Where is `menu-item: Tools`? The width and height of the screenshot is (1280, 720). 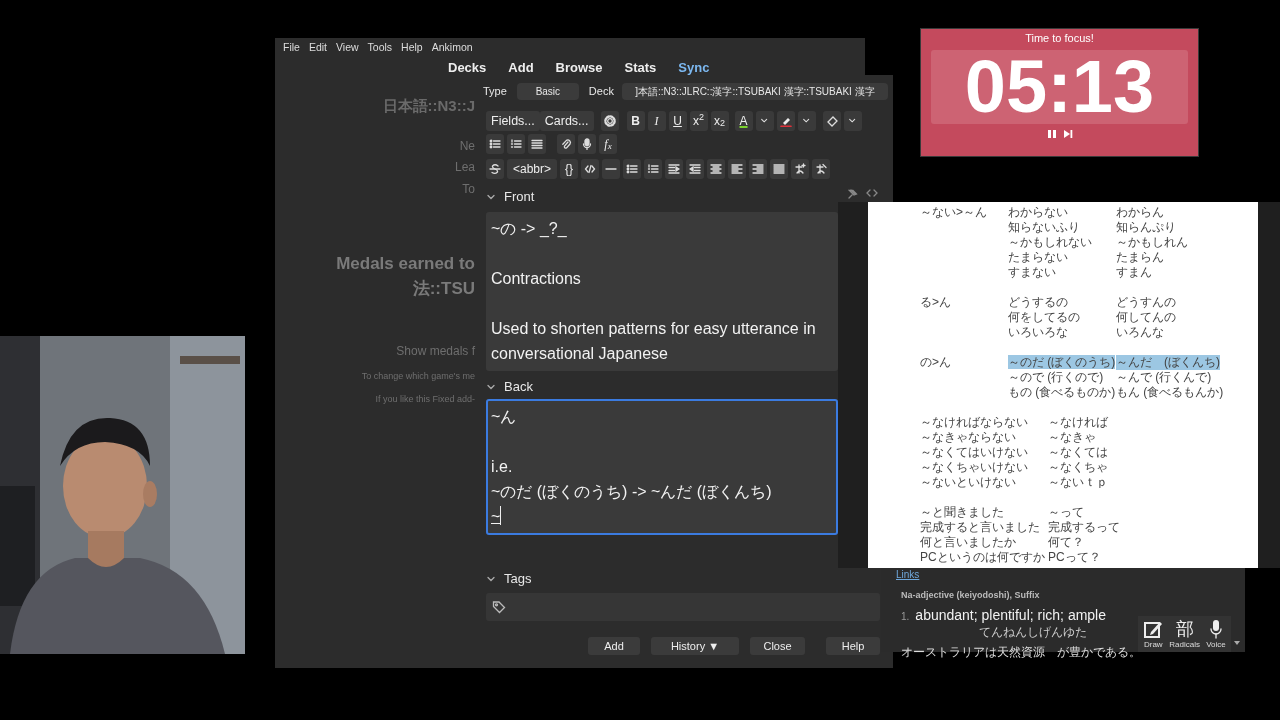
menu-item: Tools is located at coordinates (380, 47).